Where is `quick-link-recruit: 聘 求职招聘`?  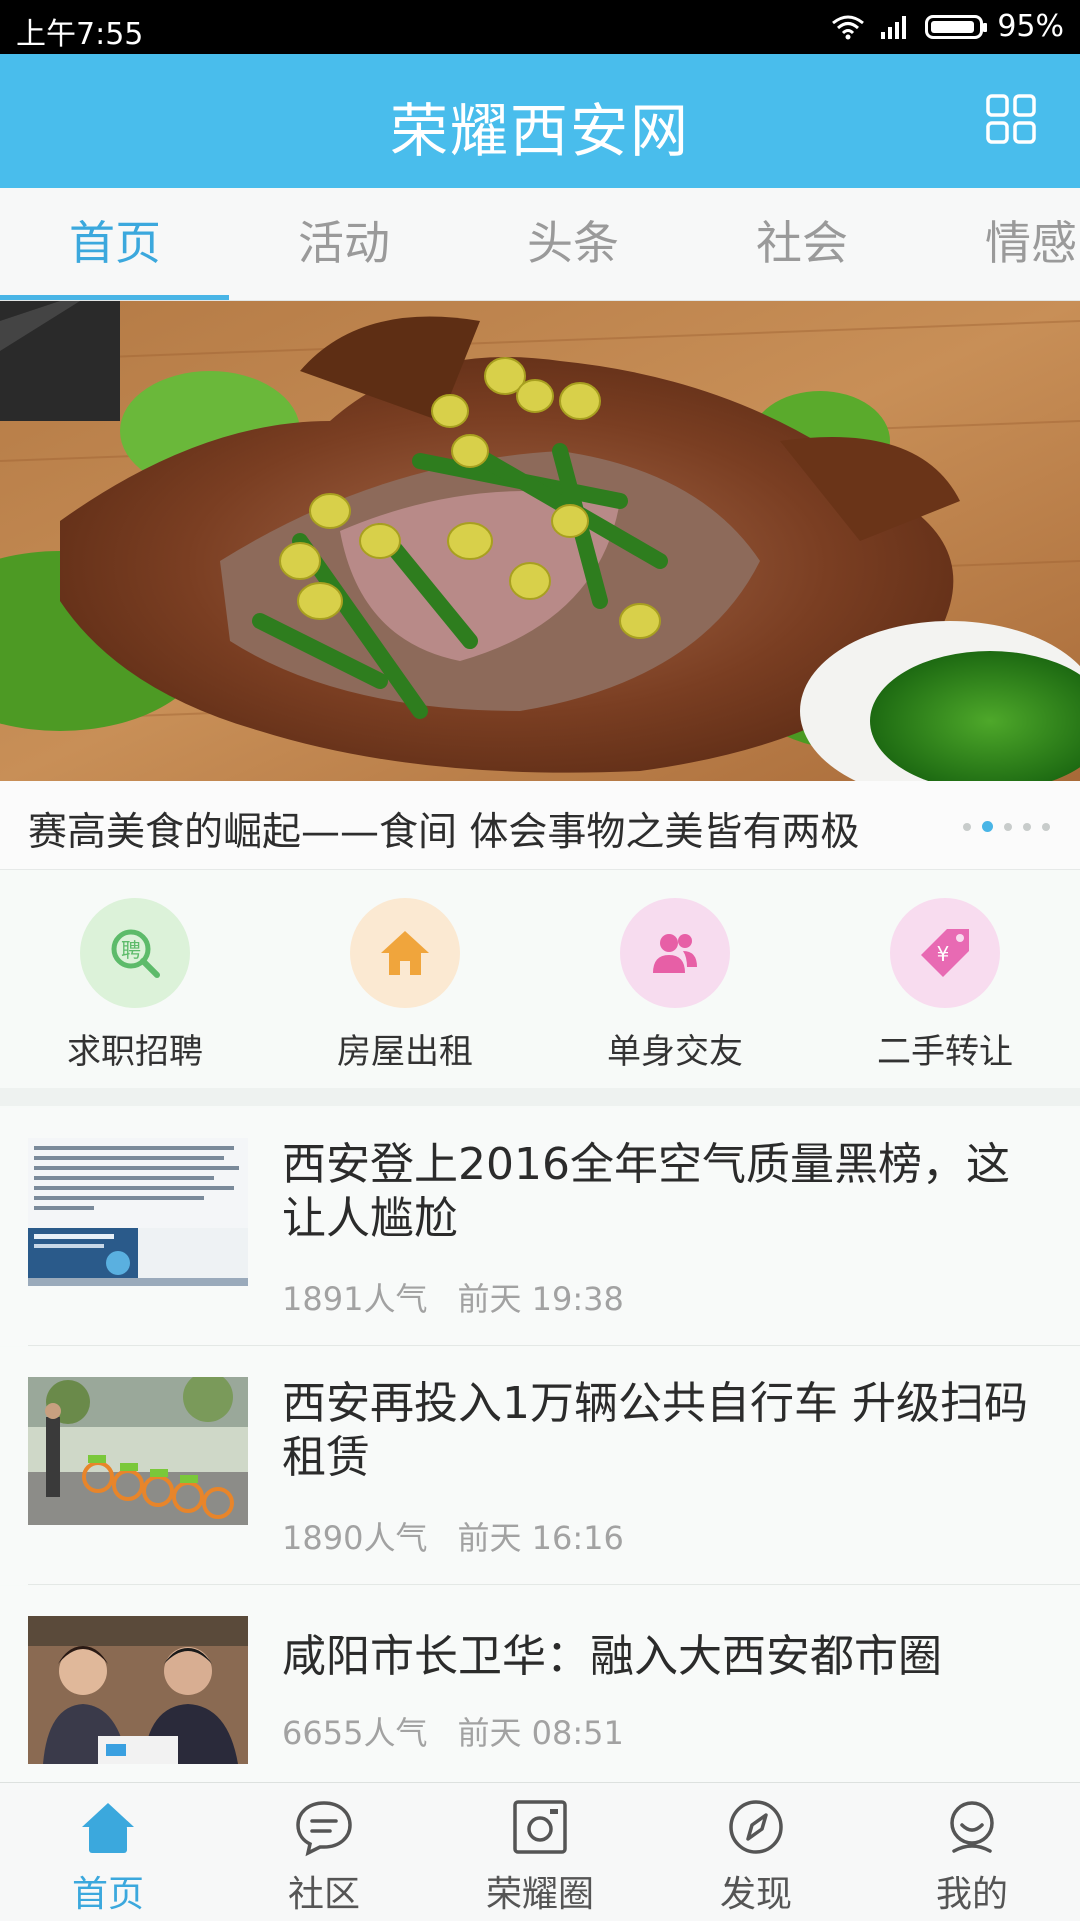
quick-link-recruit: 聘 求职招聘 is located at coordinates (135, 985).